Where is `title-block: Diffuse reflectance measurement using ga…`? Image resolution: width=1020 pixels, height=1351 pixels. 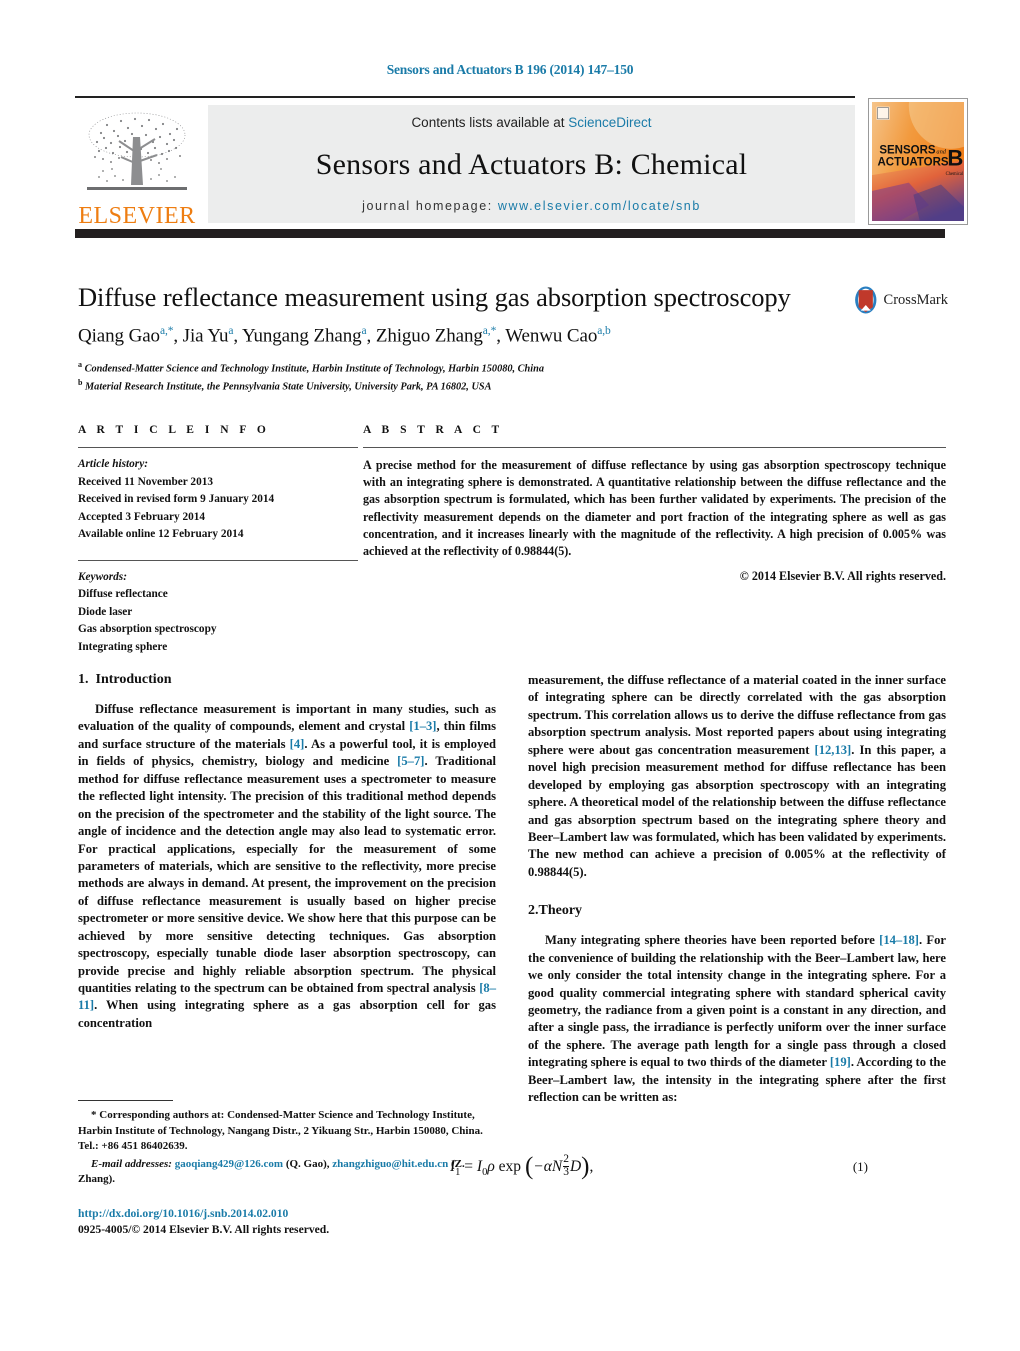 title-block: Diffuse reflectance measurement using ga… is located at coordinates (513, 338).